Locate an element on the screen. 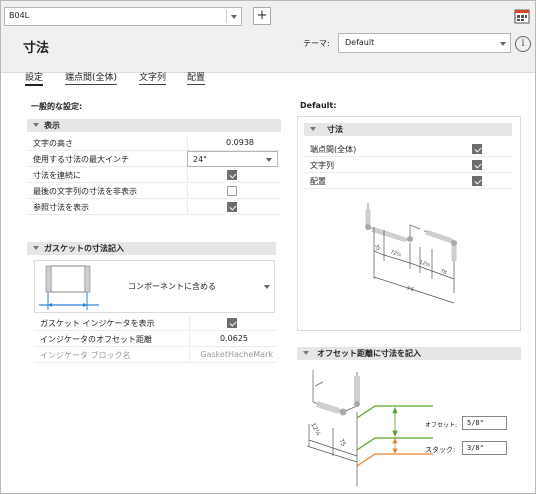  hide-last-label: 最後の文字列の寸法を非表示 is located at coordinates (85, 191).